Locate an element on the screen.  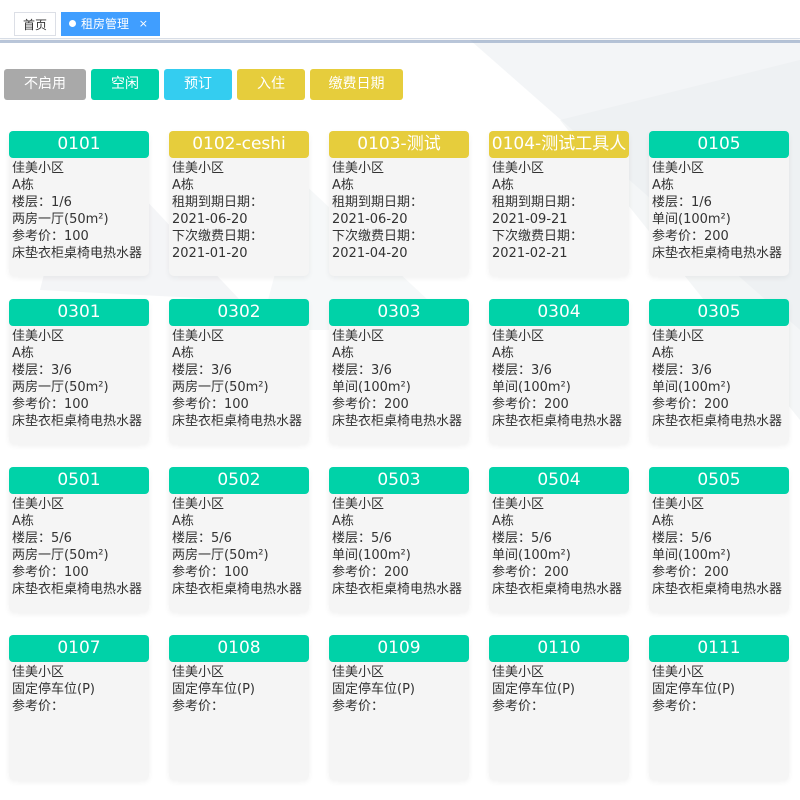
room-card-details: 佳美小区 A栋 楼层：1/6 单间(100m²) 参考价：200 床垫衣柜桌椅电热水器 is located at coordinates (726, 211).